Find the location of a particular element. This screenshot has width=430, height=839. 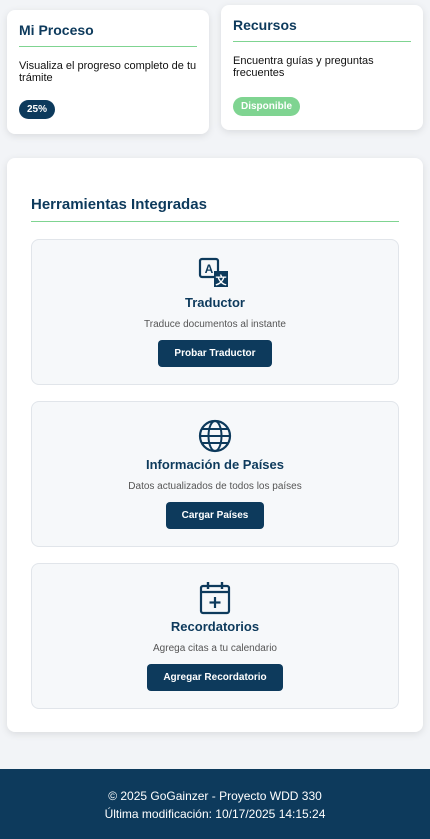

globe-icon is located at coordinates (215, 436).